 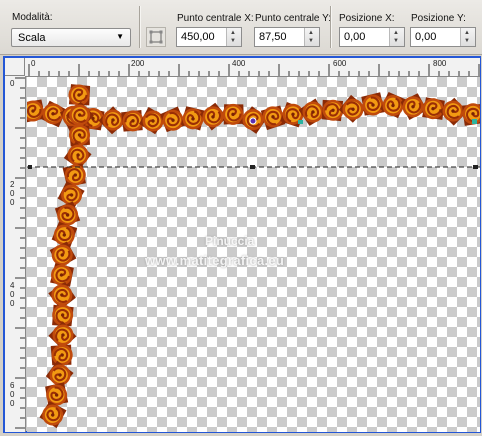 What do you see at coordinates (443, 37) in the screenshot?
I see `pos-y-field: 0,00 ▲ ▼` at bounding box center [443, 37].